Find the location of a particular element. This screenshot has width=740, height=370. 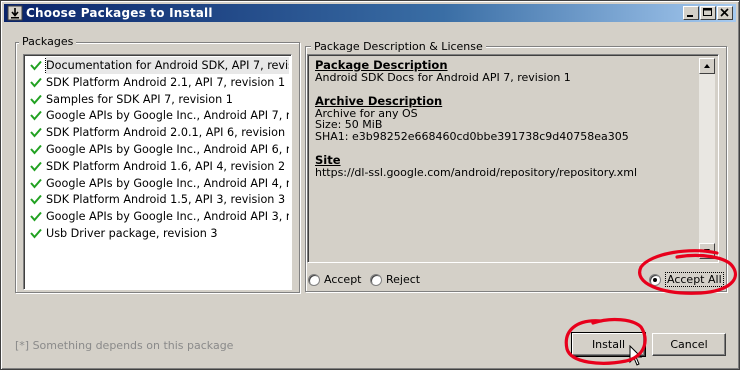

description-scrollbar is located at coordinates (707, 158).